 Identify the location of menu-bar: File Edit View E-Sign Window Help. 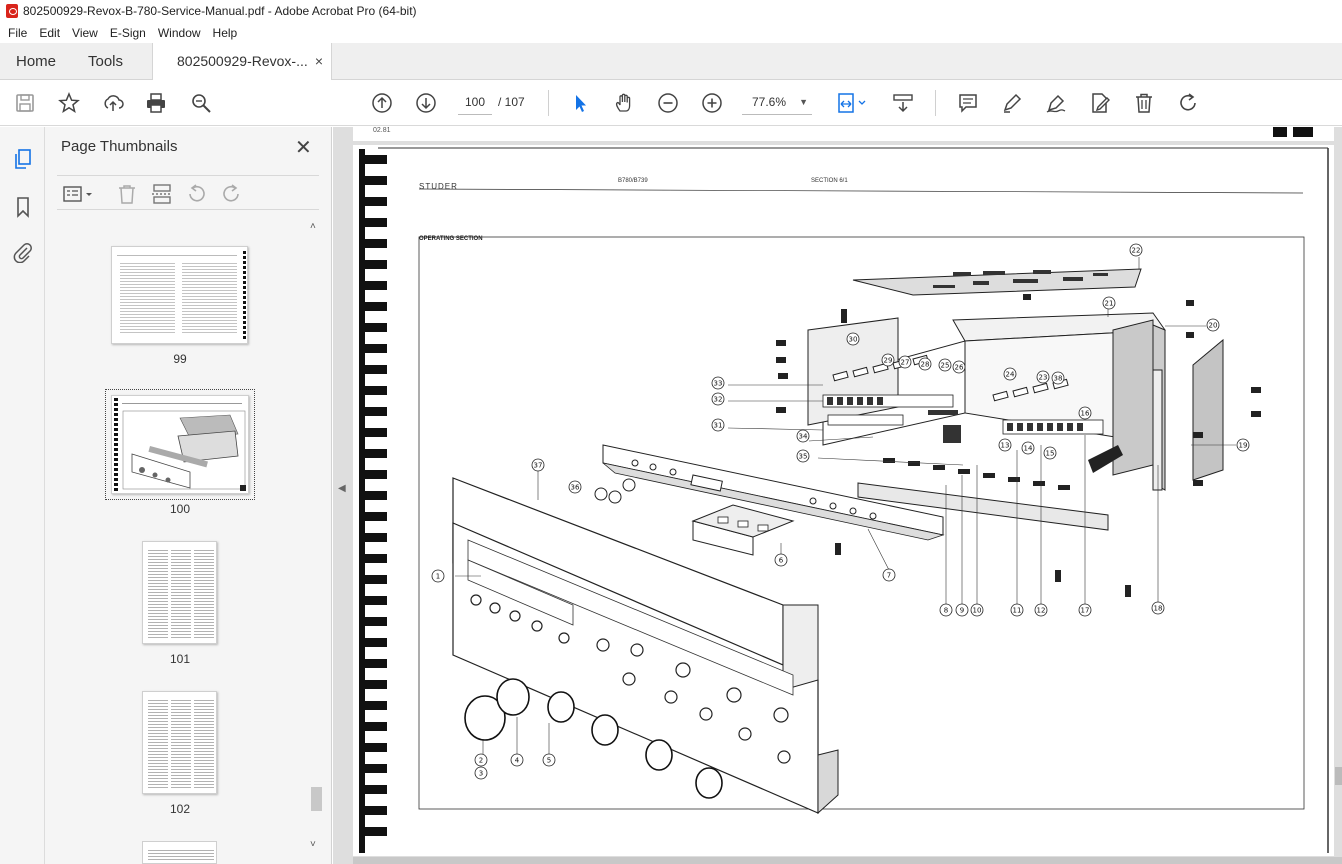
(671, 32).